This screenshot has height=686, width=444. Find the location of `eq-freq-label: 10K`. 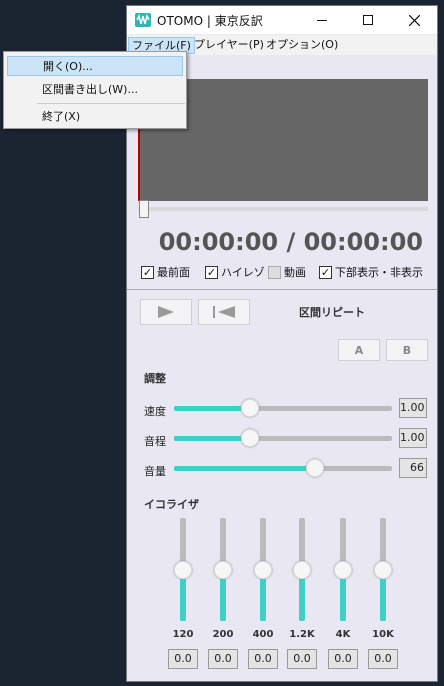

eq-freq-label: 10K is located at coordinates (383, 634).